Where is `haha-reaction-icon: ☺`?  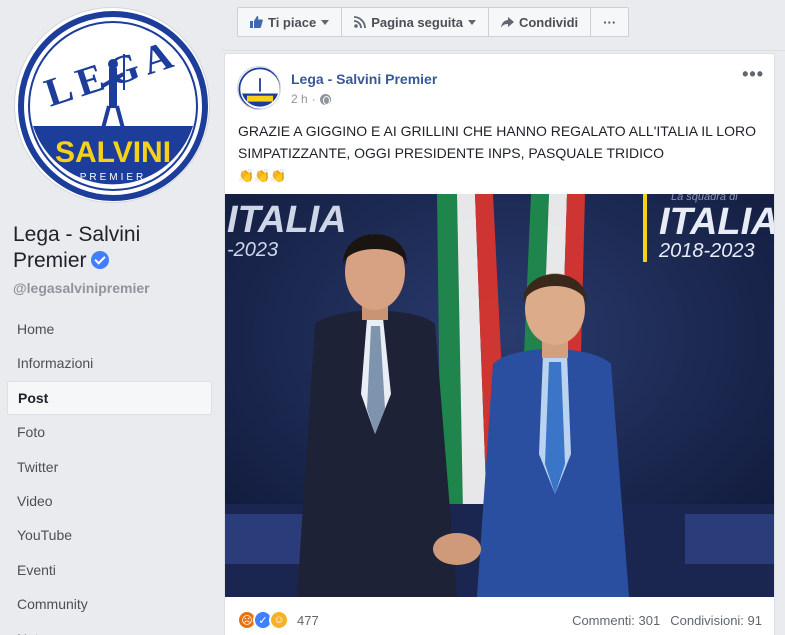 haha-reaction-icon: ☺ is located at coordinates (279, 620).